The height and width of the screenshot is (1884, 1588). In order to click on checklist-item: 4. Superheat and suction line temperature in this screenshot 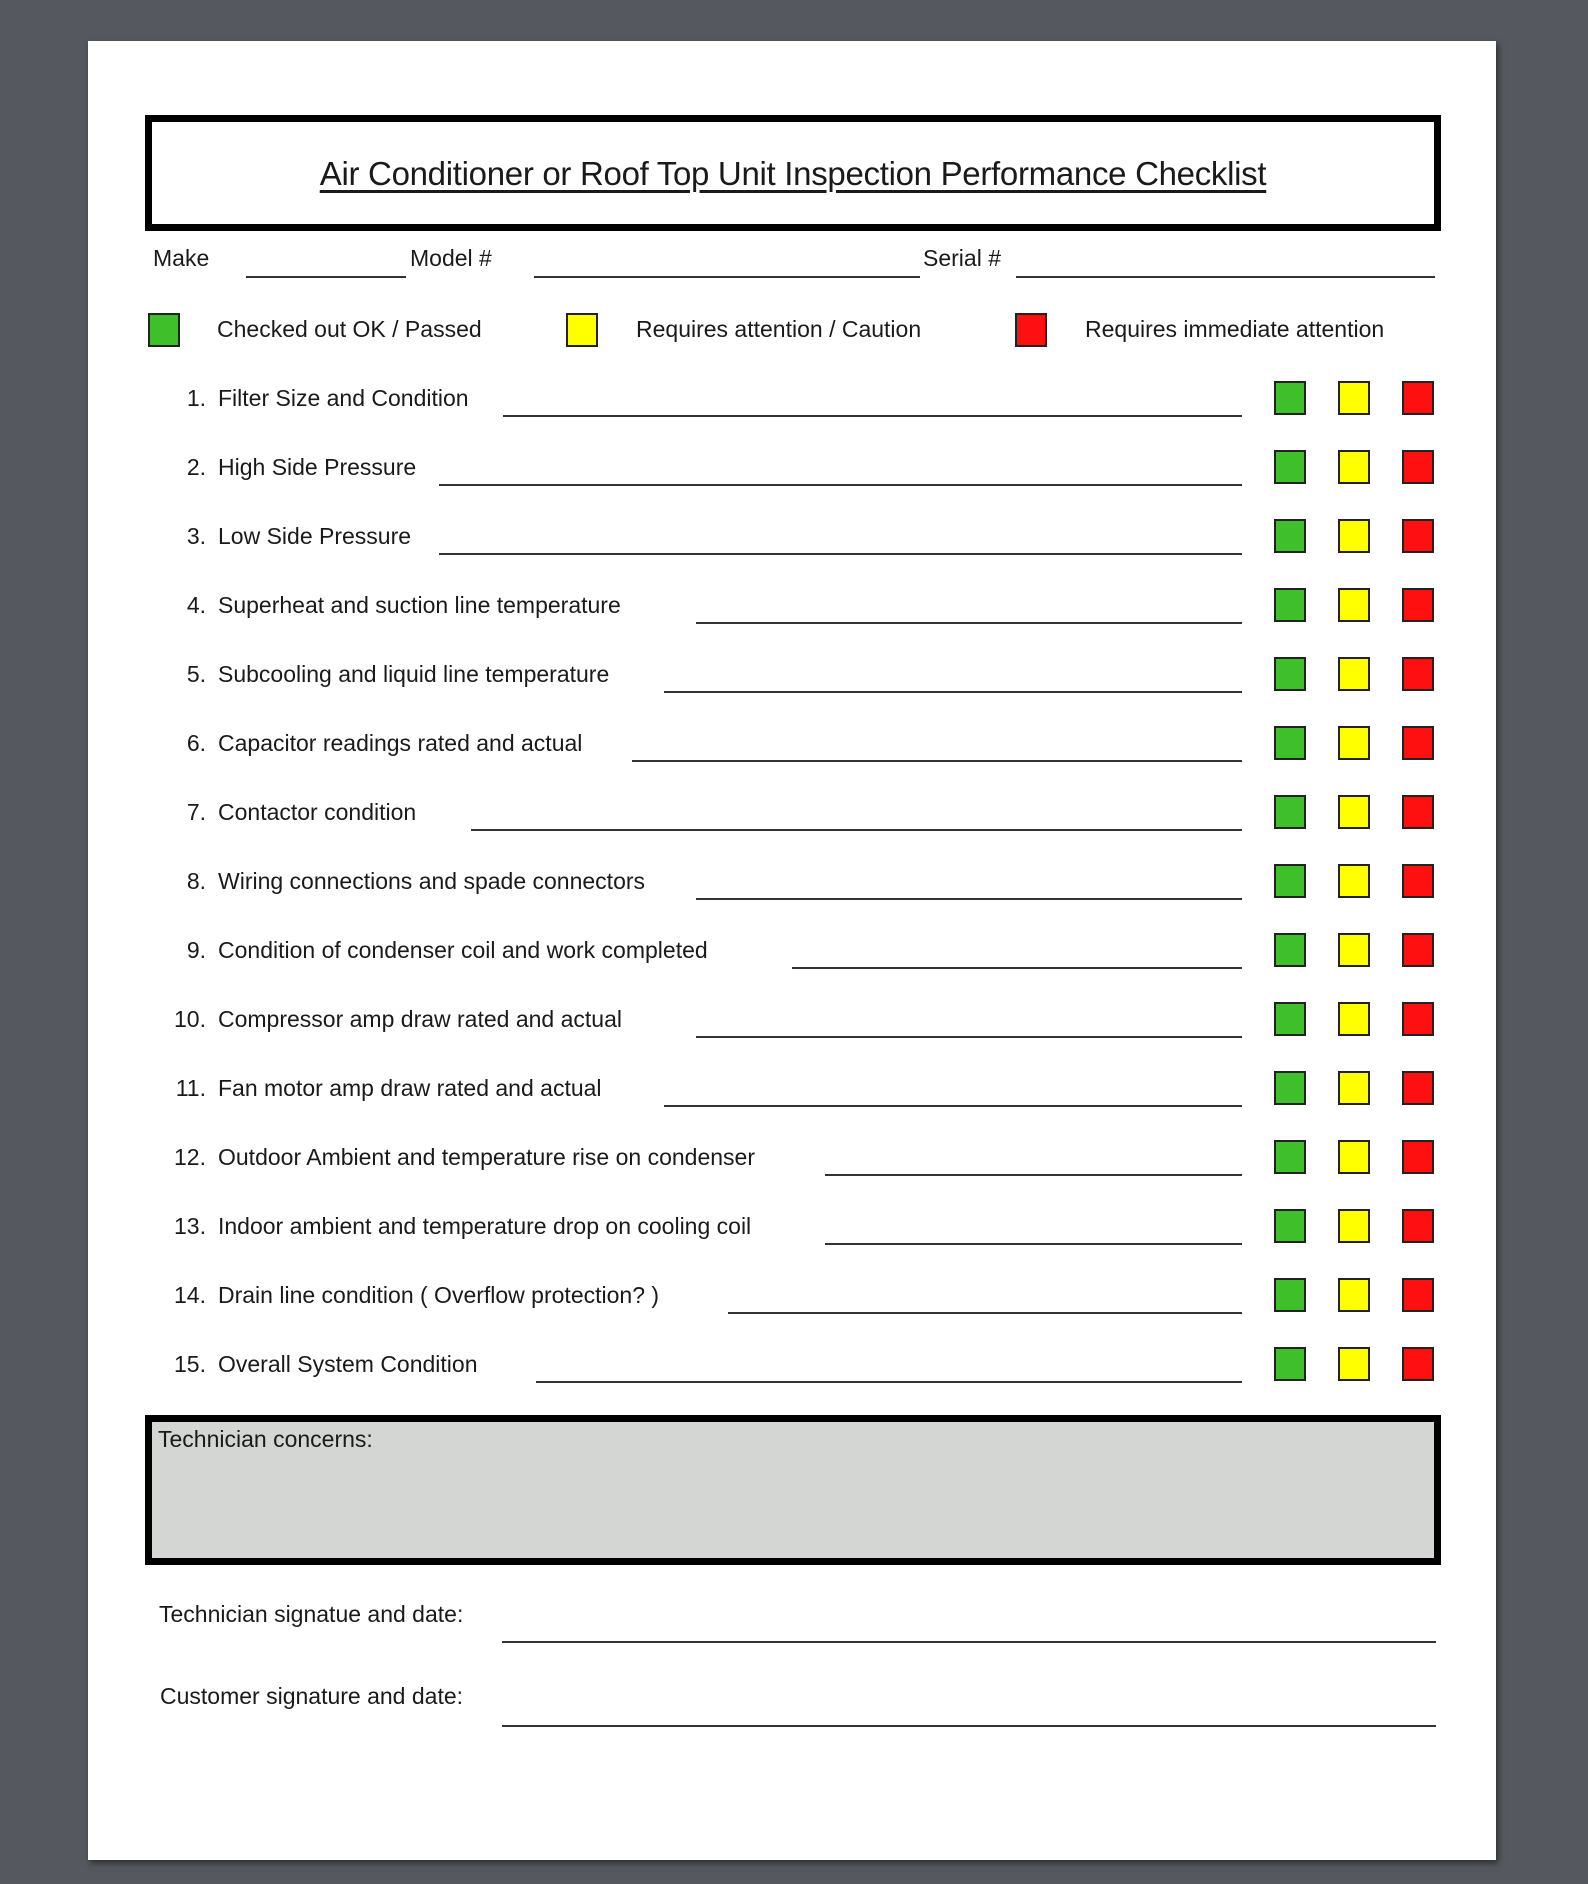, I will do `click(792, 606)`.